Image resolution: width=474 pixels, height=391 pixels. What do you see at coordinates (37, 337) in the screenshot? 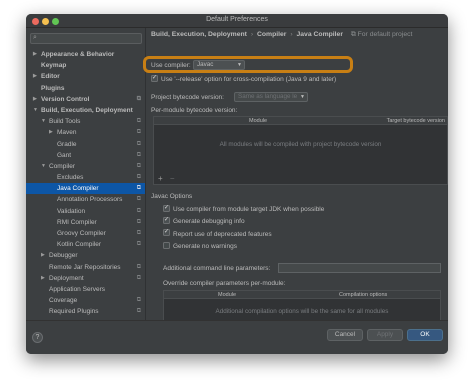
I see `help-button: ?` at bounding box center [37, 337].